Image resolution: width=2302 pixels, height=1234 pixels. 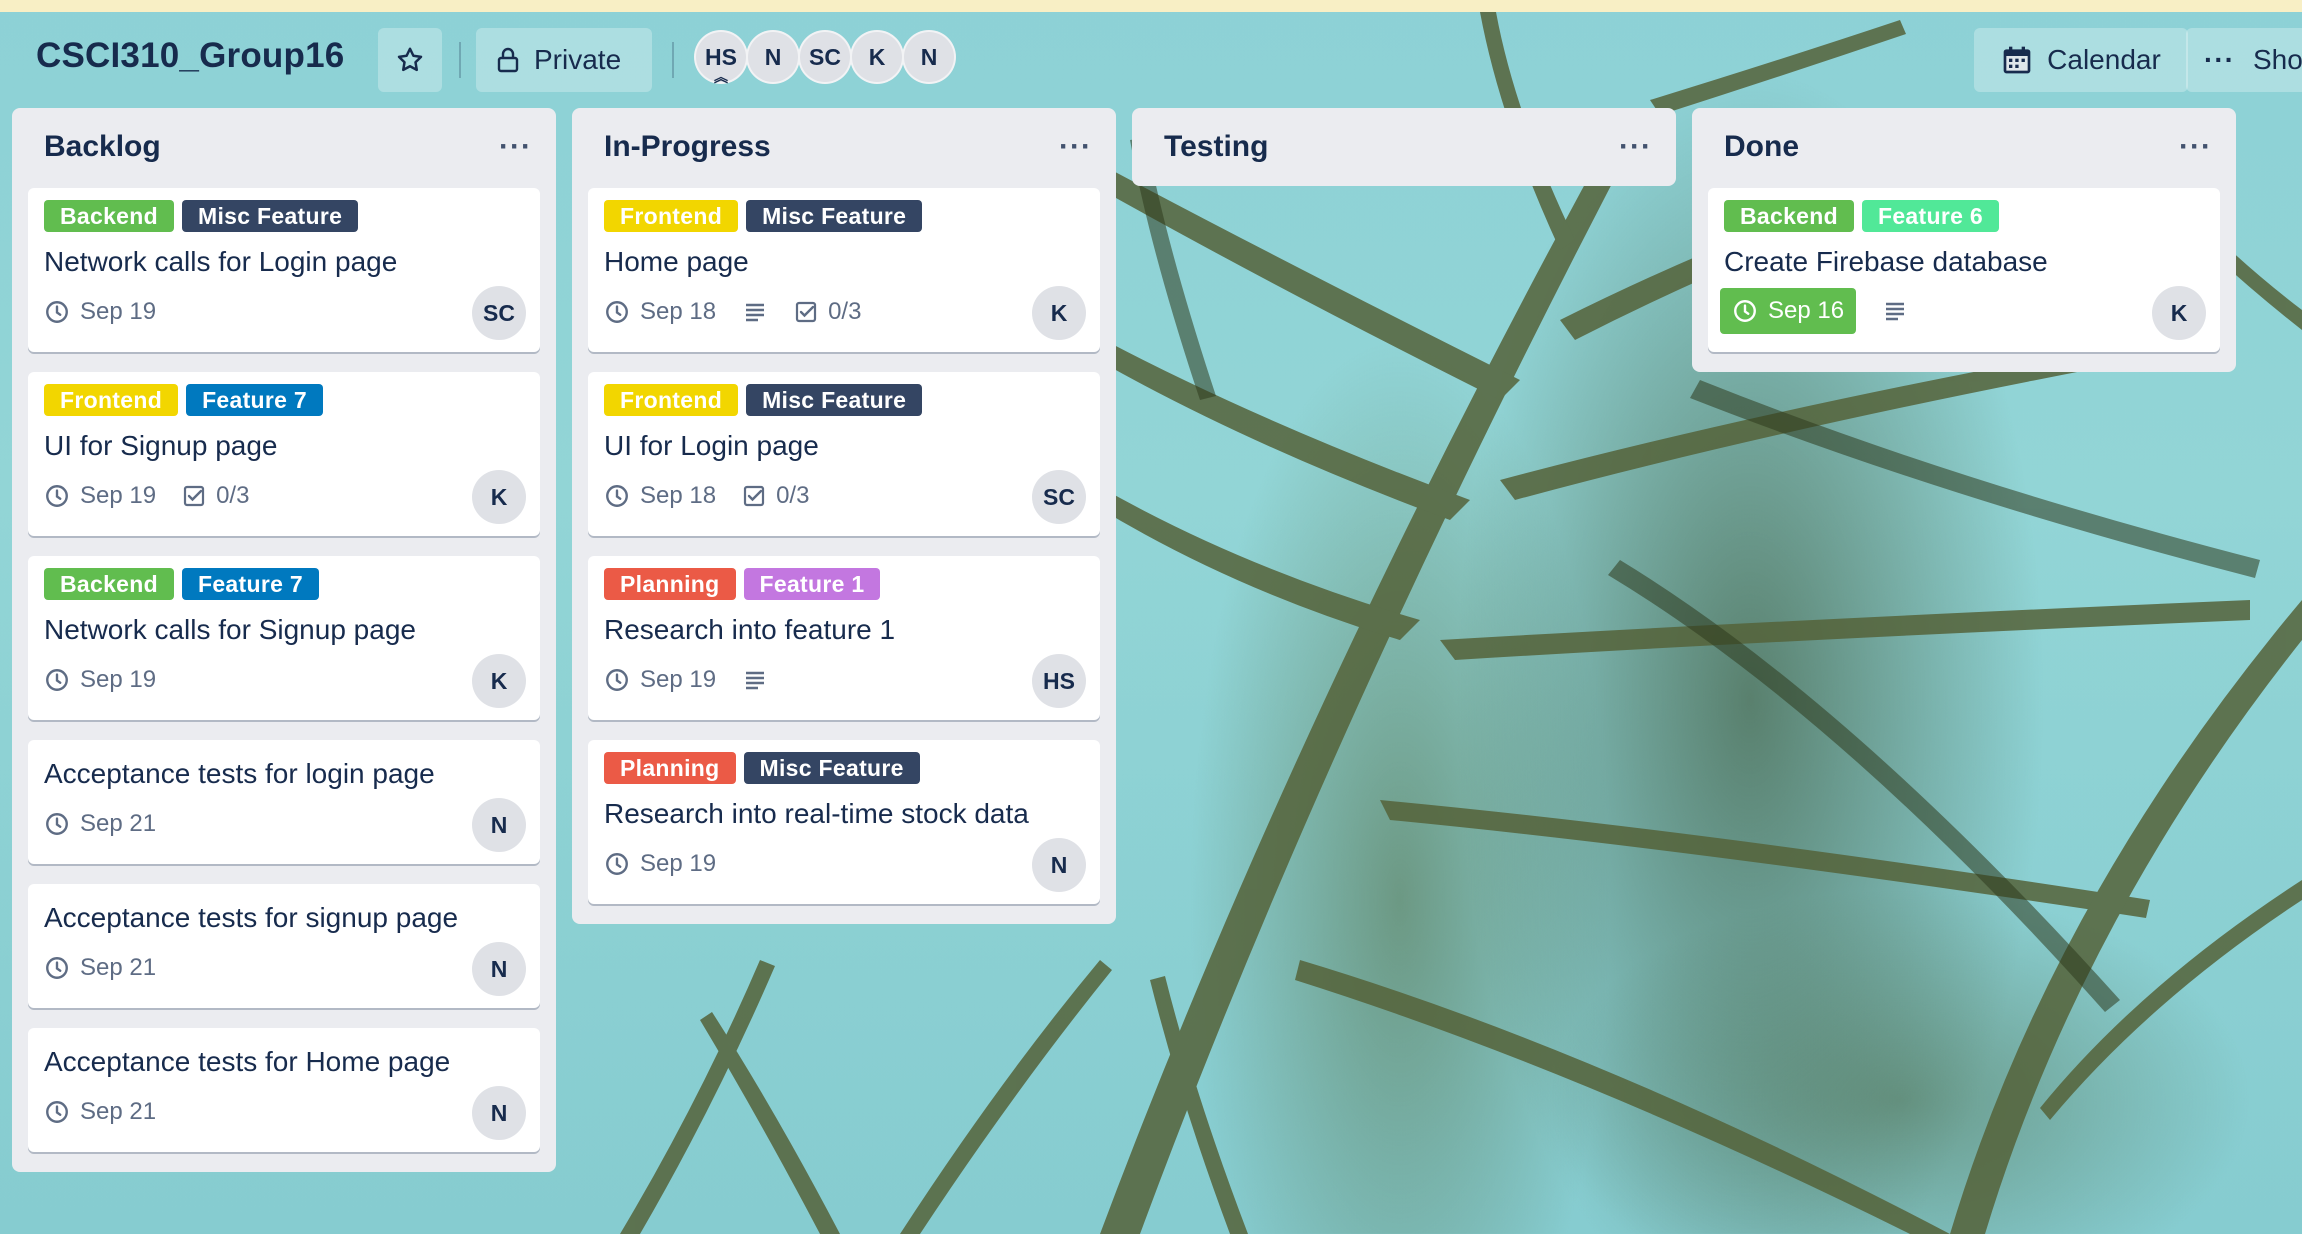 I want to click on card-label: Feature 1, so click(x=812, y=584).